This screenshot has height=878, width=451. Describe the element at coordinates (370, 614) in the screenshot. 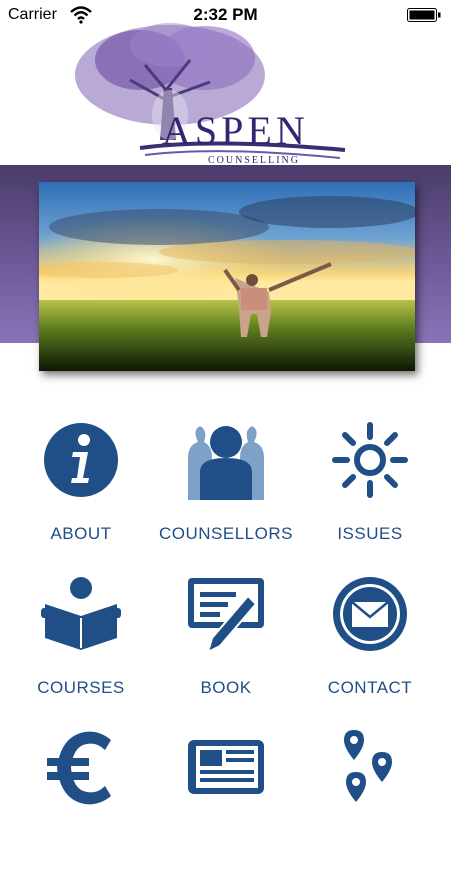

I see `mail-icon` at that location.